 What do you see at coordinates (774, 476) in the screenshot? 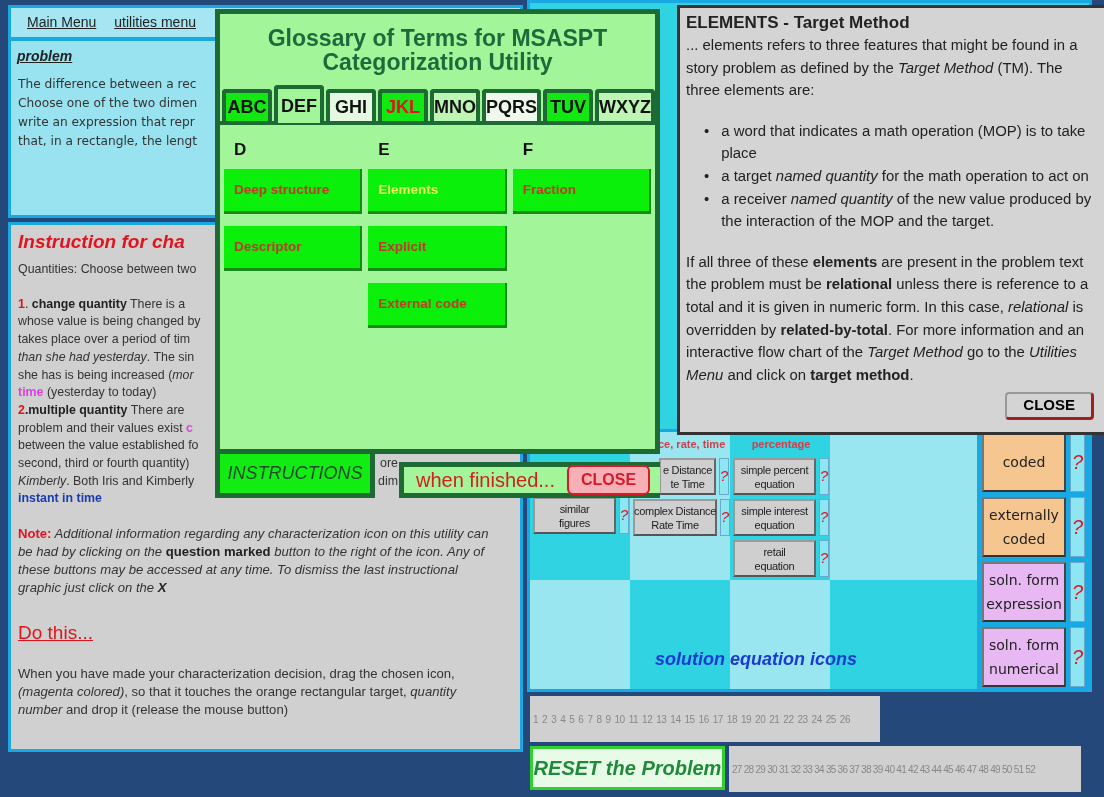
I see `icon-button: simple percent equation` at bounding box center [774, 476].